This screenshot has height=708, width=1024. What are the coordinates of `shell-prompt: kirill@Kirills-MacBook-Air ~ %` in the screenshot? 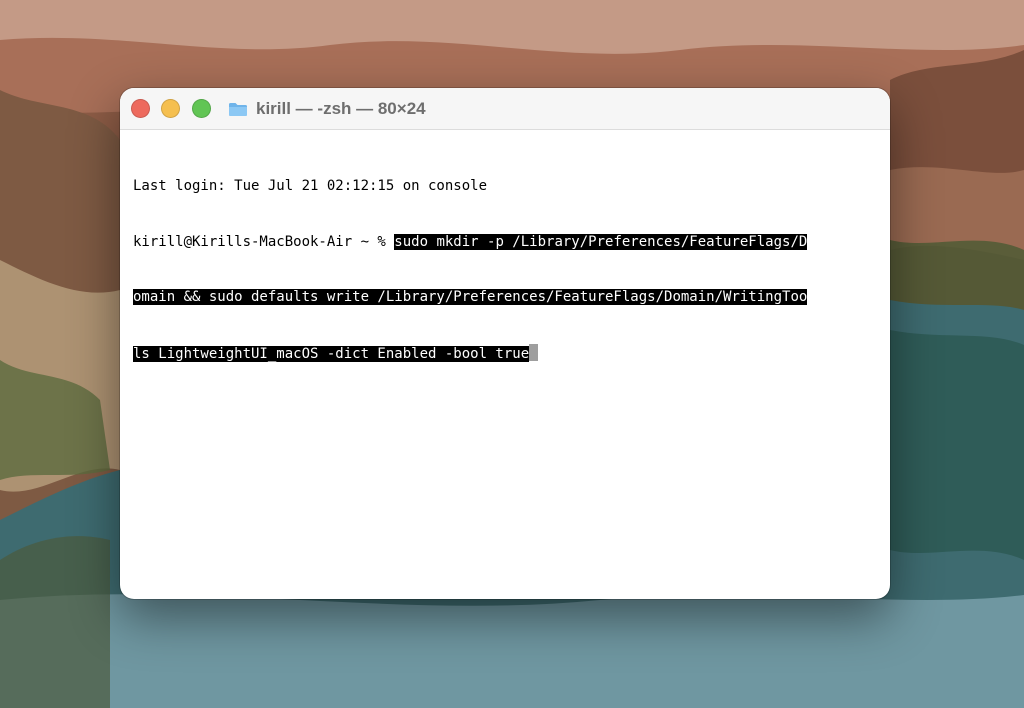 It's located at (264, 241).